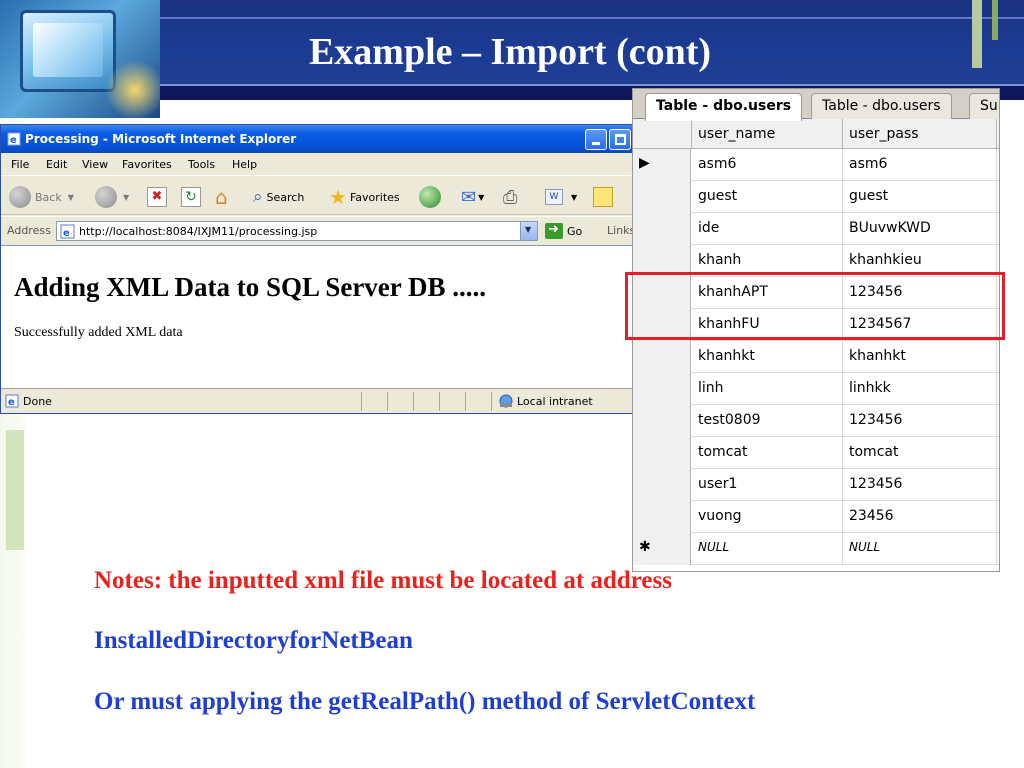 This screenshot has width=1024, height=768. Describe the element at coordinates (884, 134) in the screenshot. I see `column-header-user-pass: user_pass` at that location.